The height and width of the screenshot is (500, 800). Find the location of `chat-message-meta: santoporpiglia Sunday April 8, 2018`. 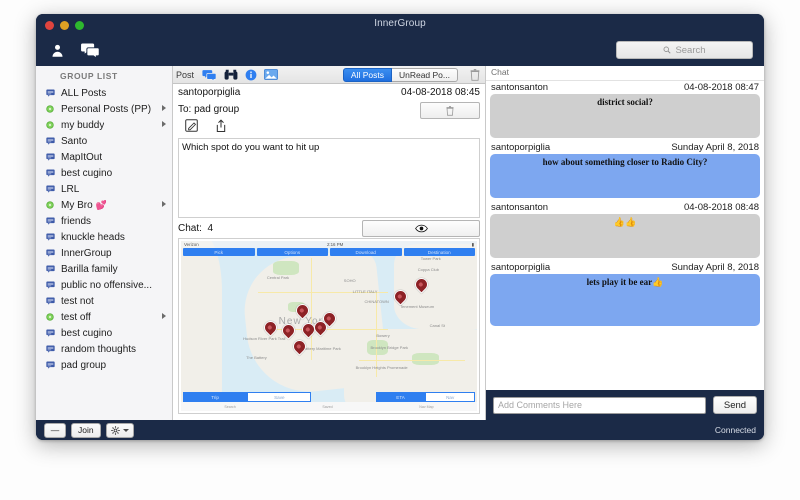

chat-message-meta: santoporpiglia Sunday April 8, 2018 is located at coordinates (625, 268).